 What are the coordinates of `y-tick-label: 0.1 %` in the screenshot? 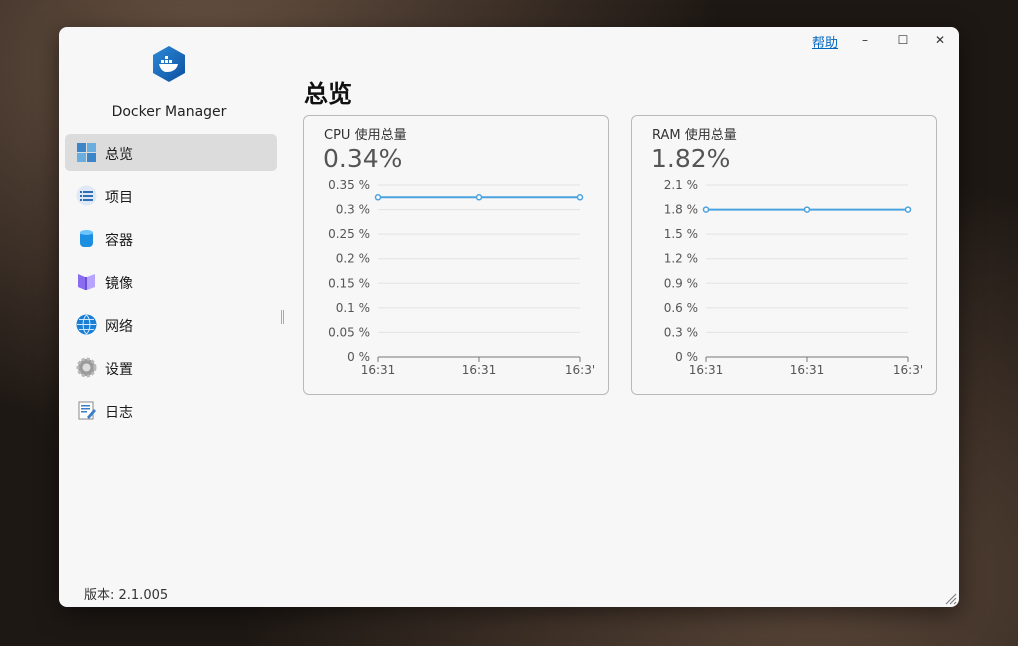 It's located at (353, 308).